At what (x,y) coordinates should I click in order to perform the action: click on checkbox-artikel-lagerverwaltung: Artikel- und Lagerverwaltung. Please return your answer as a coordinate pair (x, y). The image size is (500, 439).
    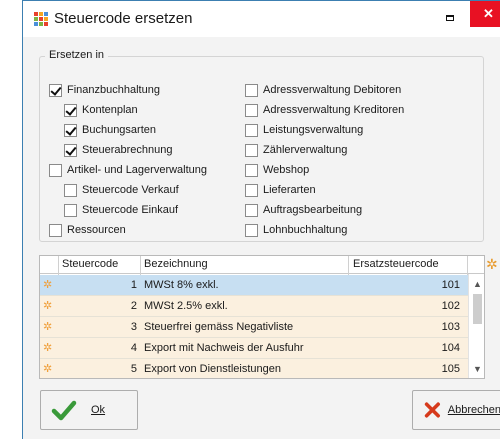
    Looking at the image, I should click on (128, 170).